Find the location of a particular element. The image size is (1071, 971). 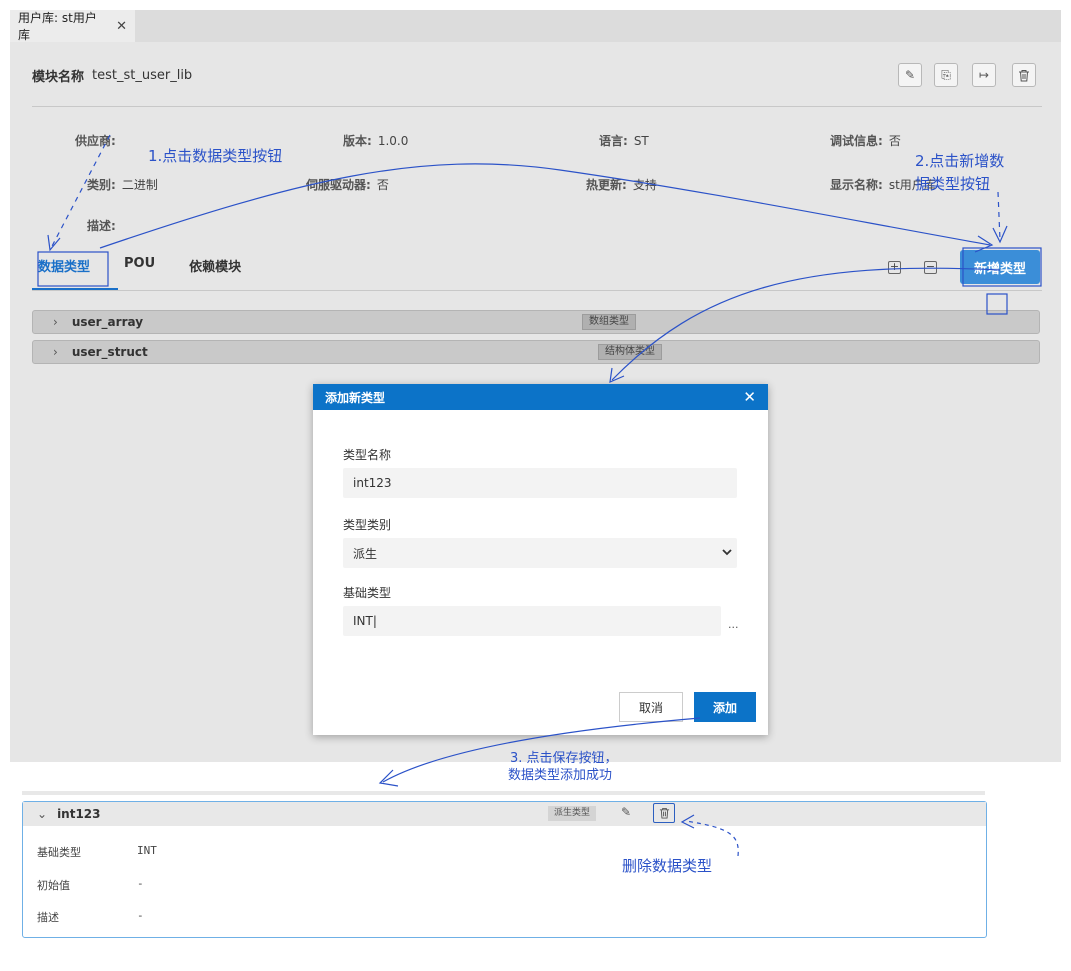

chevron-down-icon is located at coordinates (727, 552).